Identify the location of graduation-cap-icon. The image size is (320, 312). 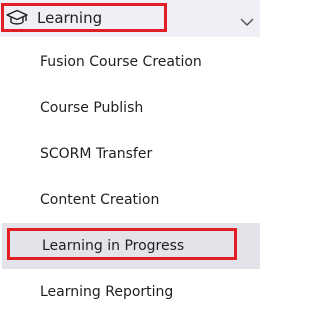
(17, 18).